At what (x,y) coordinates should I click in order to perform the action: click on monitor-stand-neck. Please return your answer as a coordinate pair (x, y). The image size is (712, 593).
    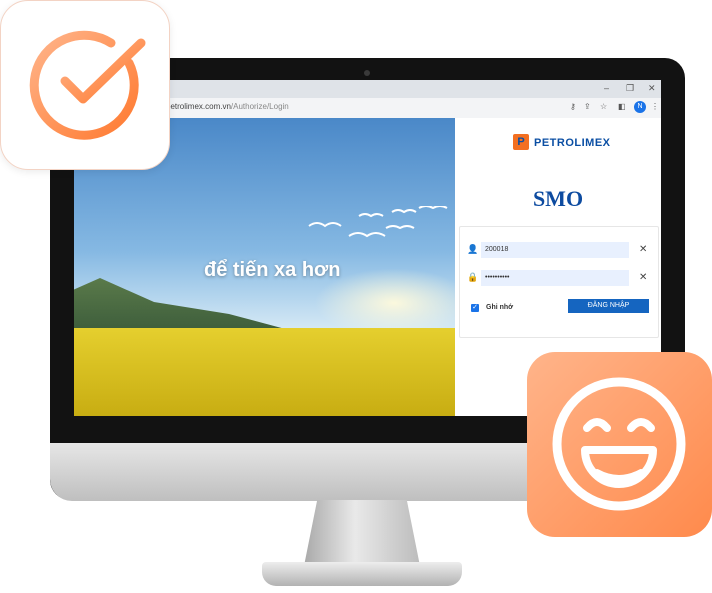
    Looking at the image, I should click on (362, 535).